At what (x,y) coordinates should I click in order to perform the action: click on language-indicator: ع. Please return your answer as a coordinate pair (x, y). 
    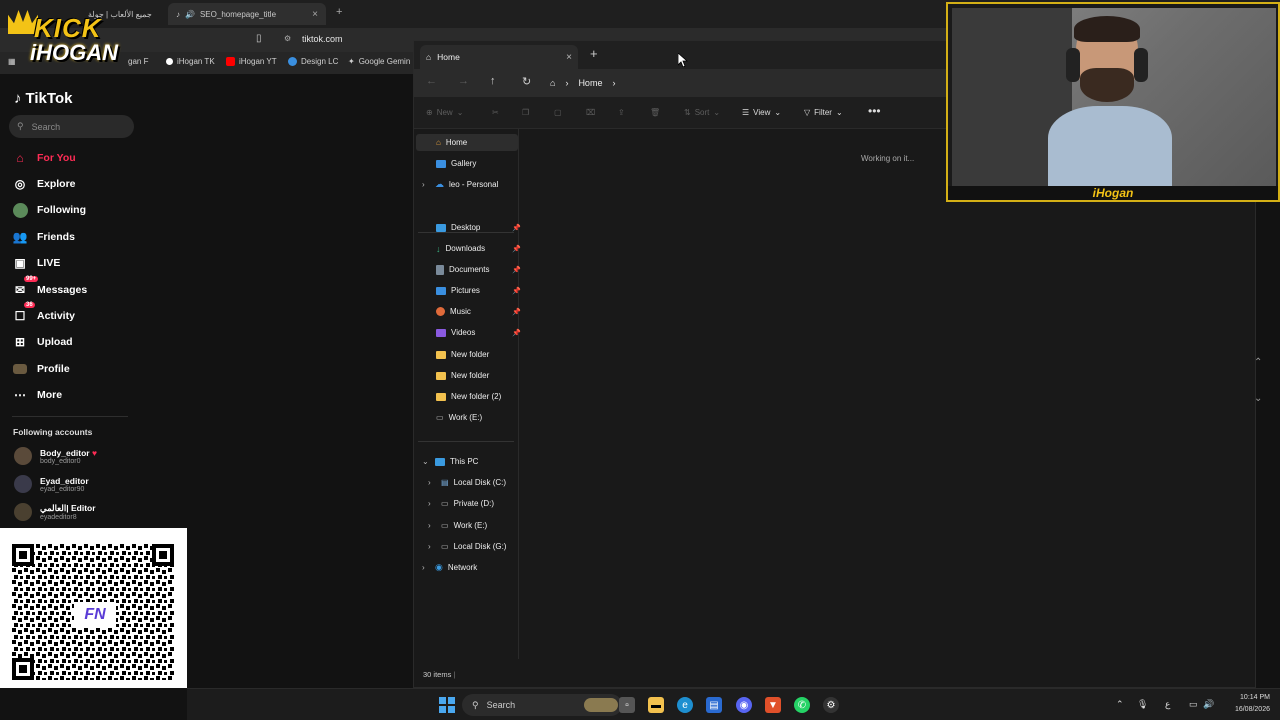
    Looking at the image, I should click on (1167, 704).